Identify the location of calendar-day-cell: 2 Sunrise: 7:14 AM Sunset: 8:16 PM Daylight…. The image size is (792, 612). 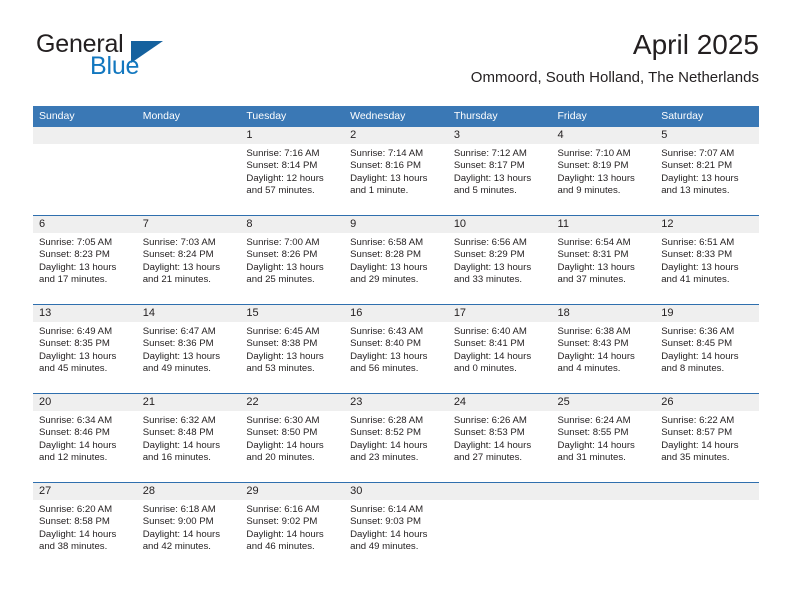
(396, 171).